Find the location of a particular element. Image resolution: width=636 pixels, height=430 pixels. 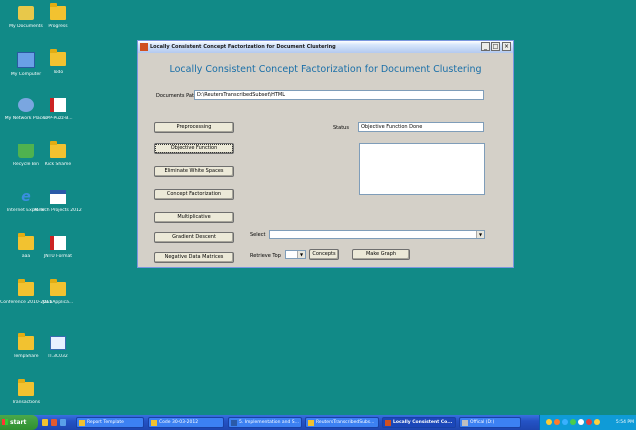

window-controls: _ □ × is located at coordinates (496, 46).